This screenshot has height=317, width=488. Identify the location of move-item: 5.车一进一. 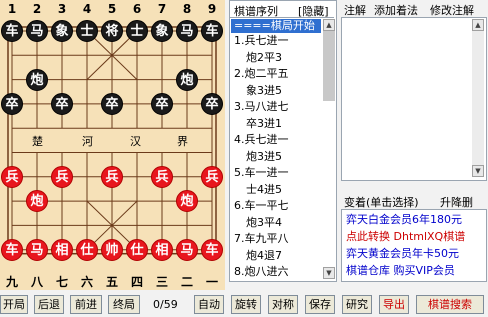
(261, 172).